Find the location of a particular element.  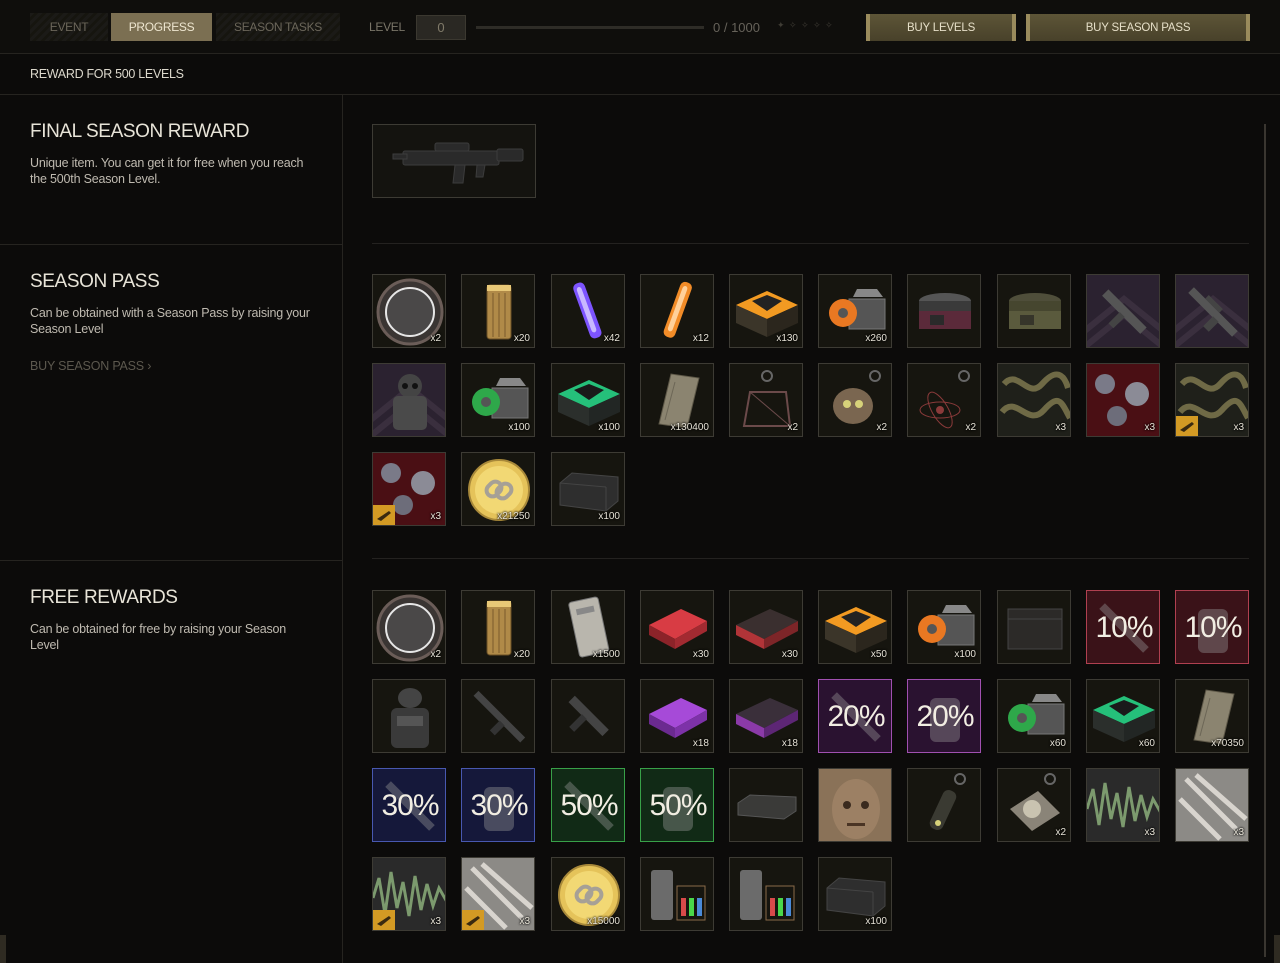

reward-tile: x130 is located at coordinates (766, 311).